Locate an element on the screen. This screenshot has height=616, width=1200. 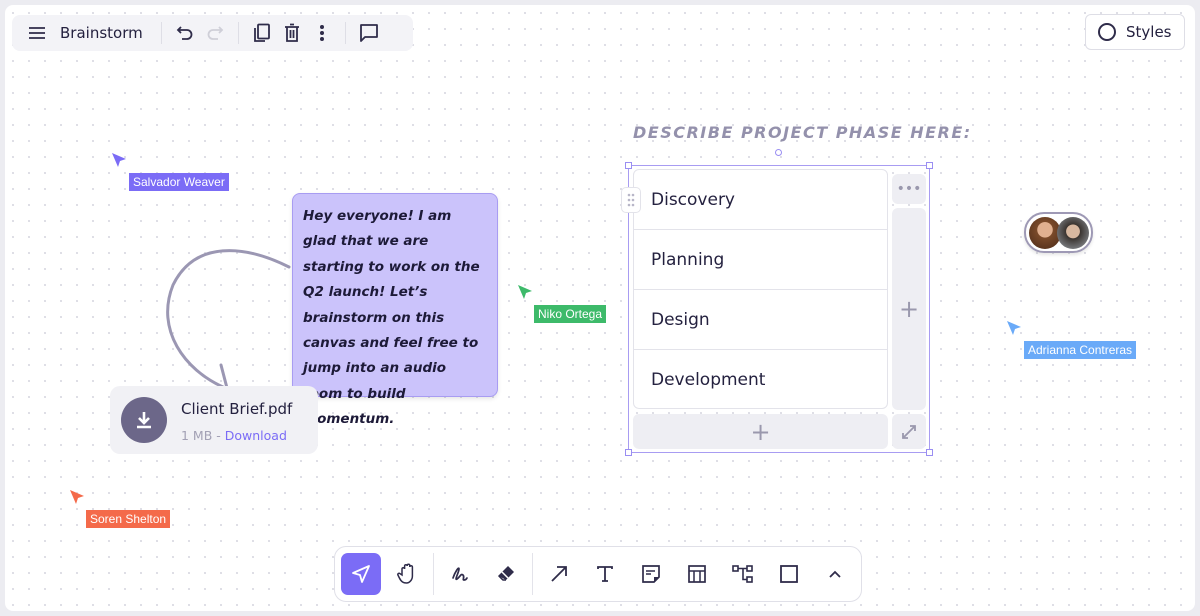
text-tool is located at coordinates (605, 574).